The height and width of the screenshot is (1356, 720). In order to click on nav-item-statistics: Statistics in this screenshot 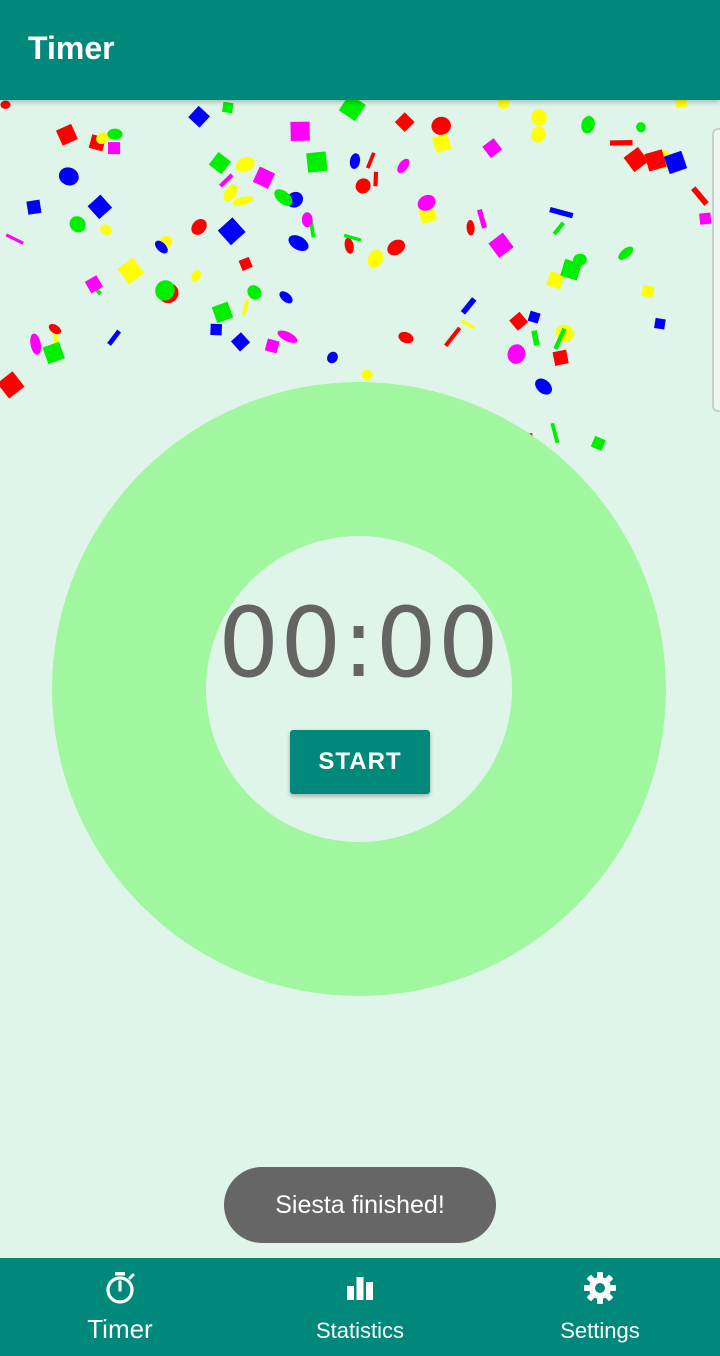, I will do `click(360, 1307)`.